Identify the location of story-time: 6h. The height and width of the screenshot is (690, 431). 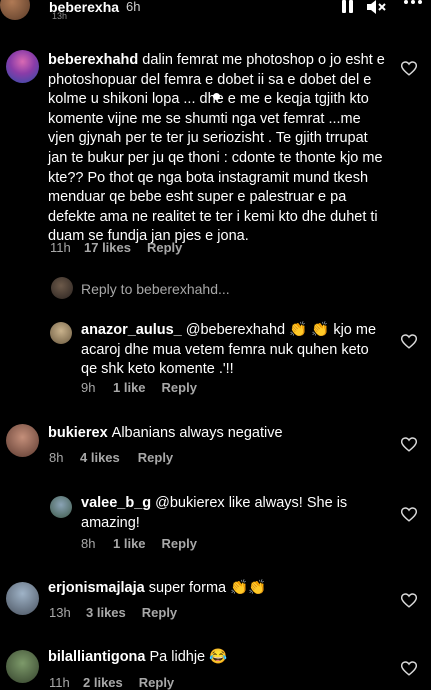
(133, 7).